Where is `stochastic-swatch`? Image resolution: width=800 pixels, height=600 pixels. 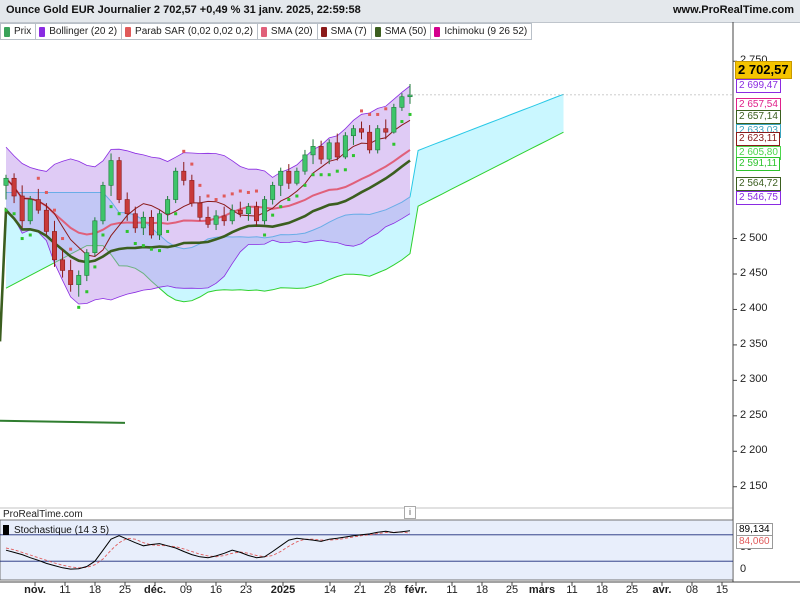
stochastic-swatch is located at coordinates (6, 530).